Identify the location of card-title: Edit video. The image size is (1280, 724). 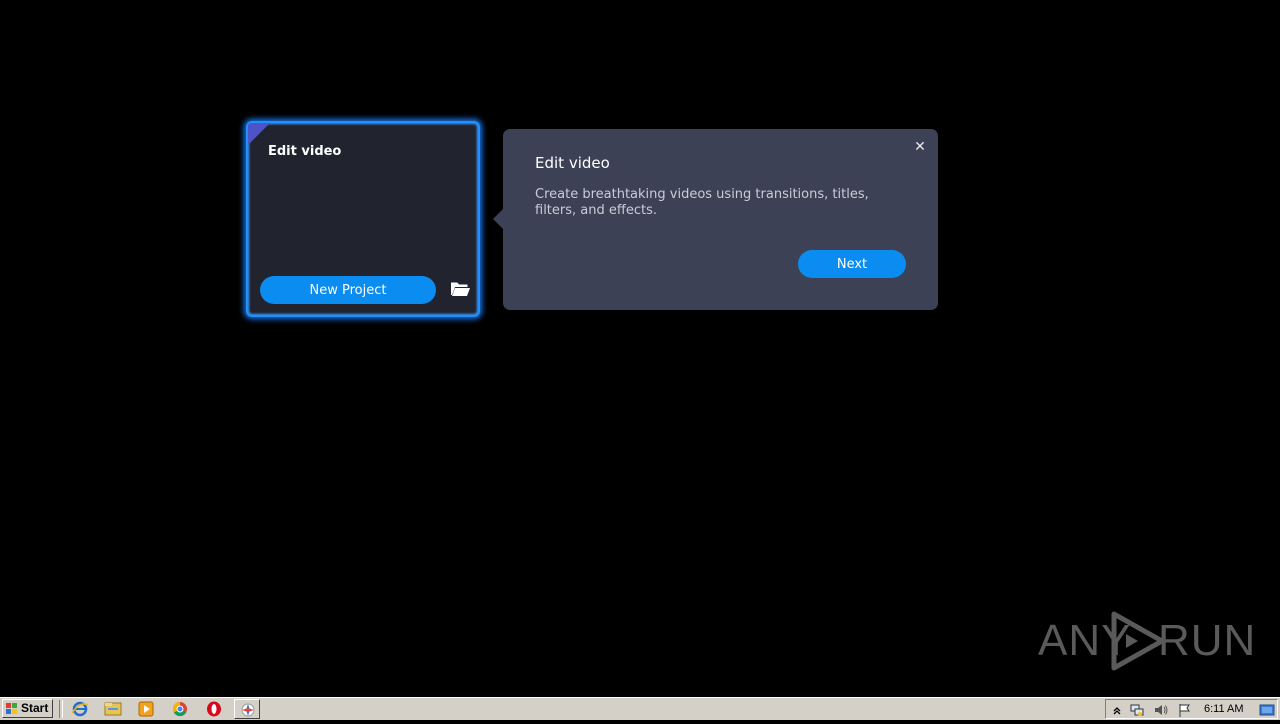
(305, 151).